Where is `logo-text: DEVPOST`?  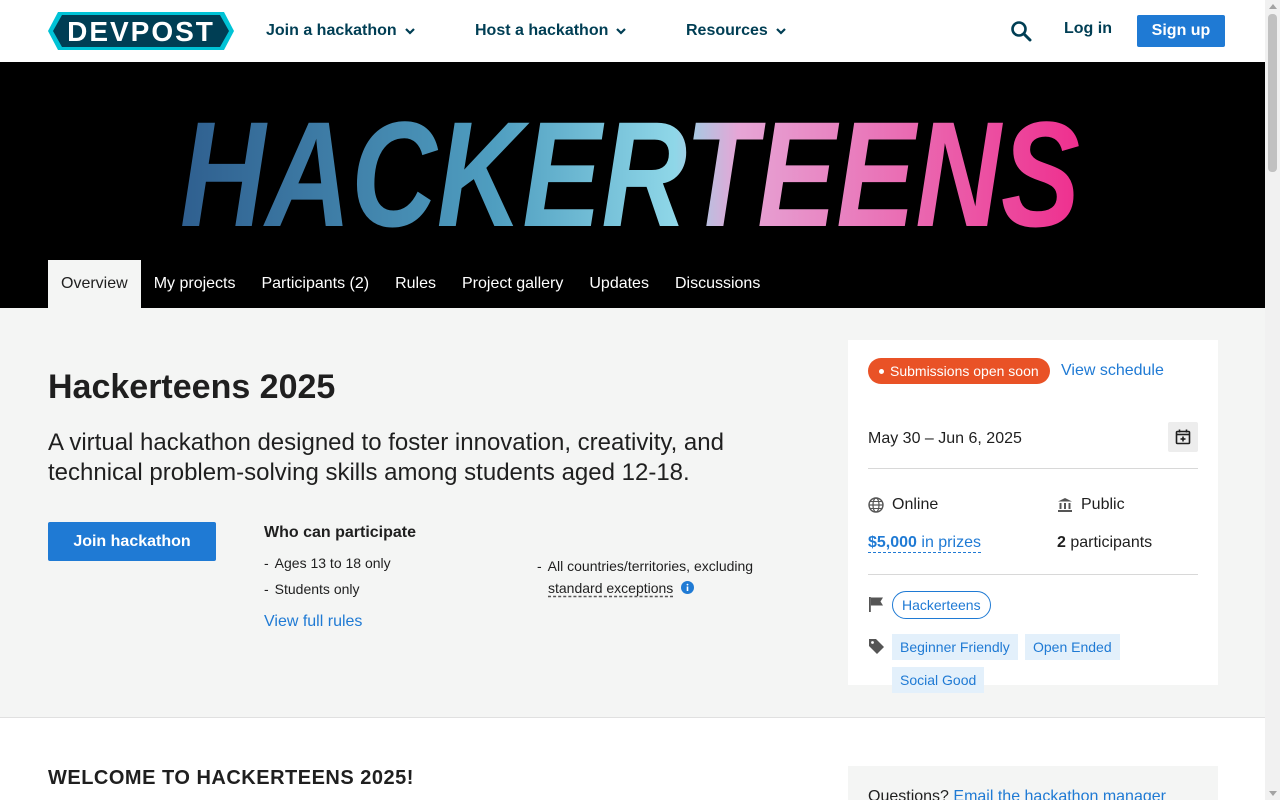
logo-text: DEVPOST is located at coordinates (141, 31).